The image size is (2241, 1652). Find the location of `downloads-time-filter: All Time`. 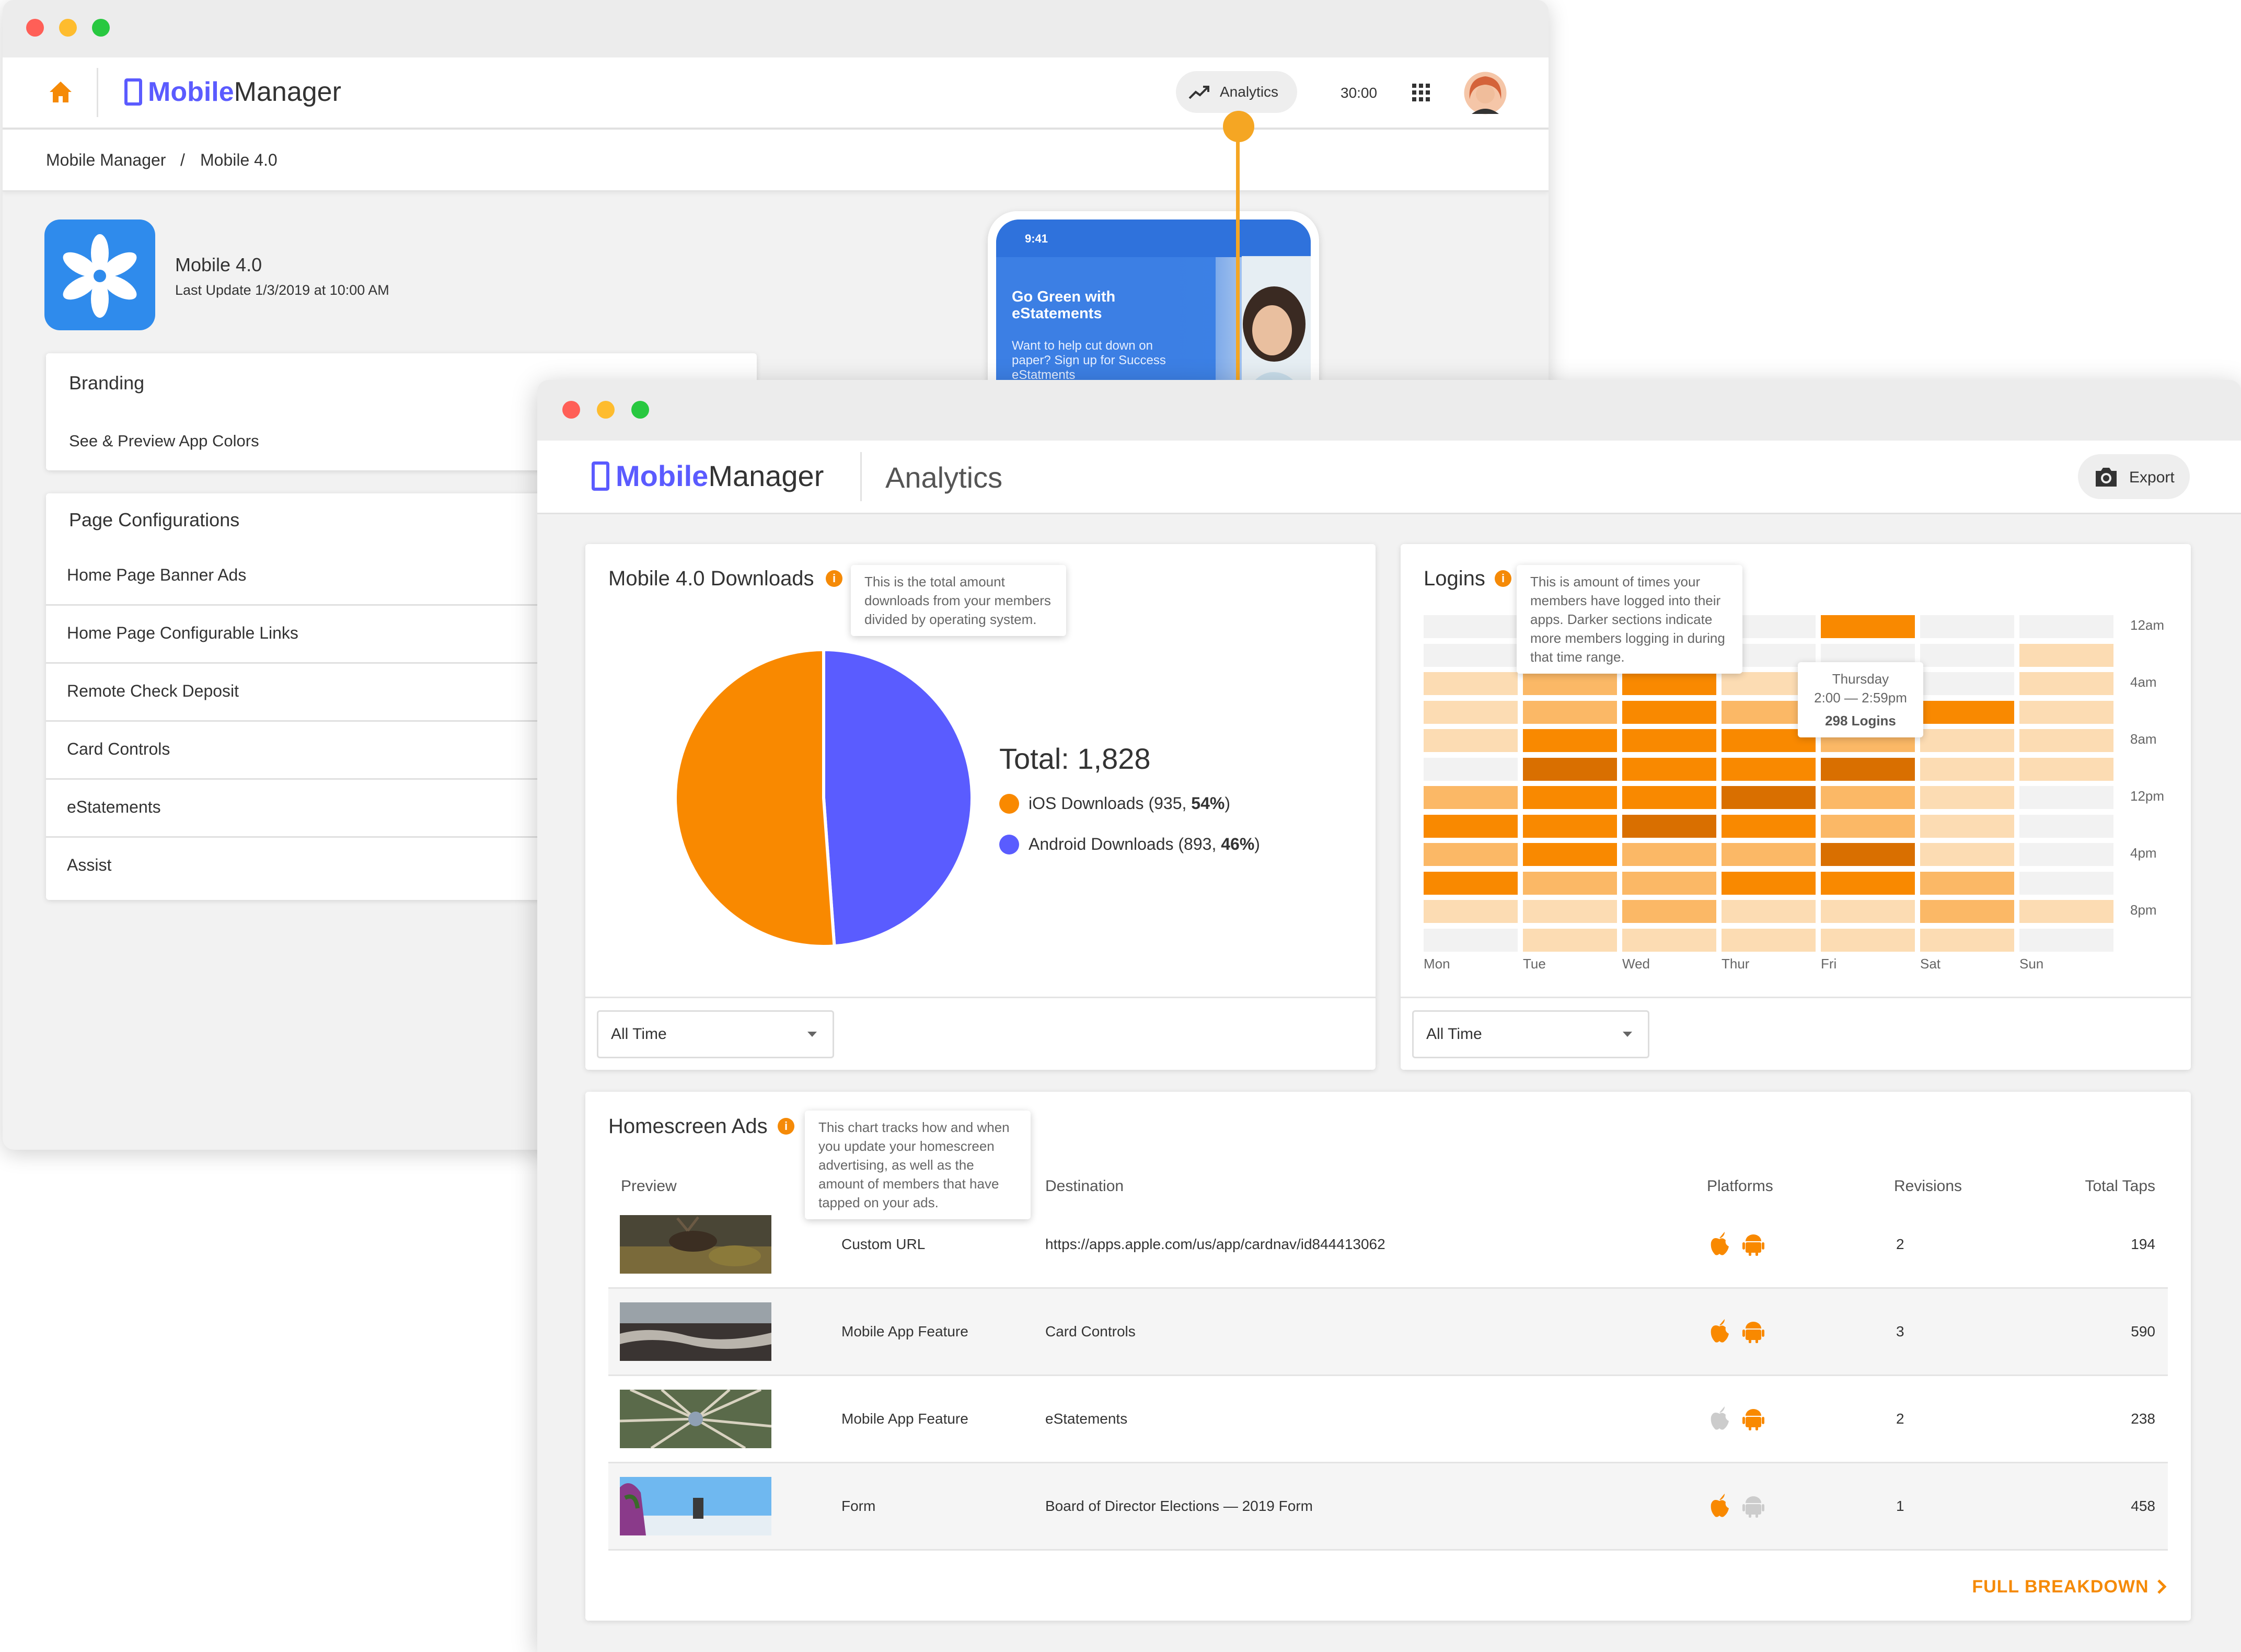

downloads-time-filter: All Time is located at coordinates (715, 1034).